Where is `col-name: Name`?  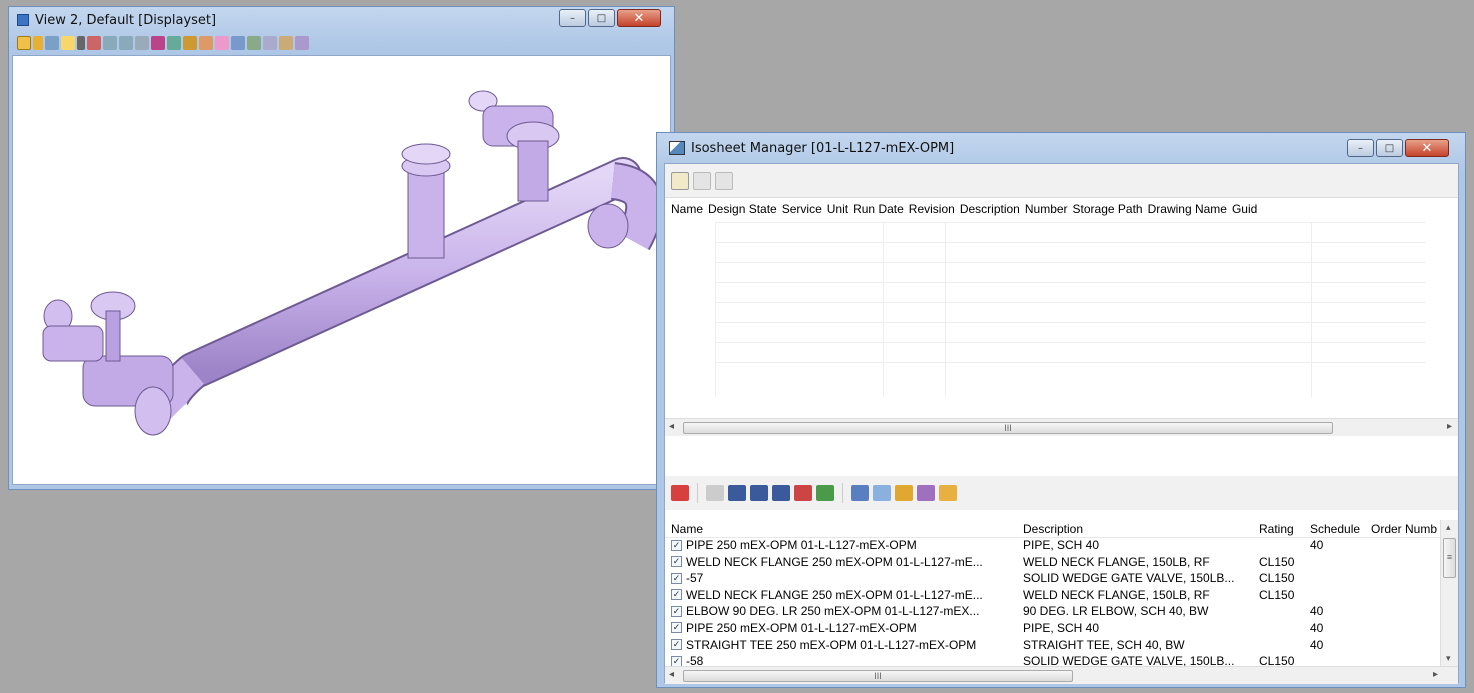
col-name: Name is located at coordinates (687, 209).